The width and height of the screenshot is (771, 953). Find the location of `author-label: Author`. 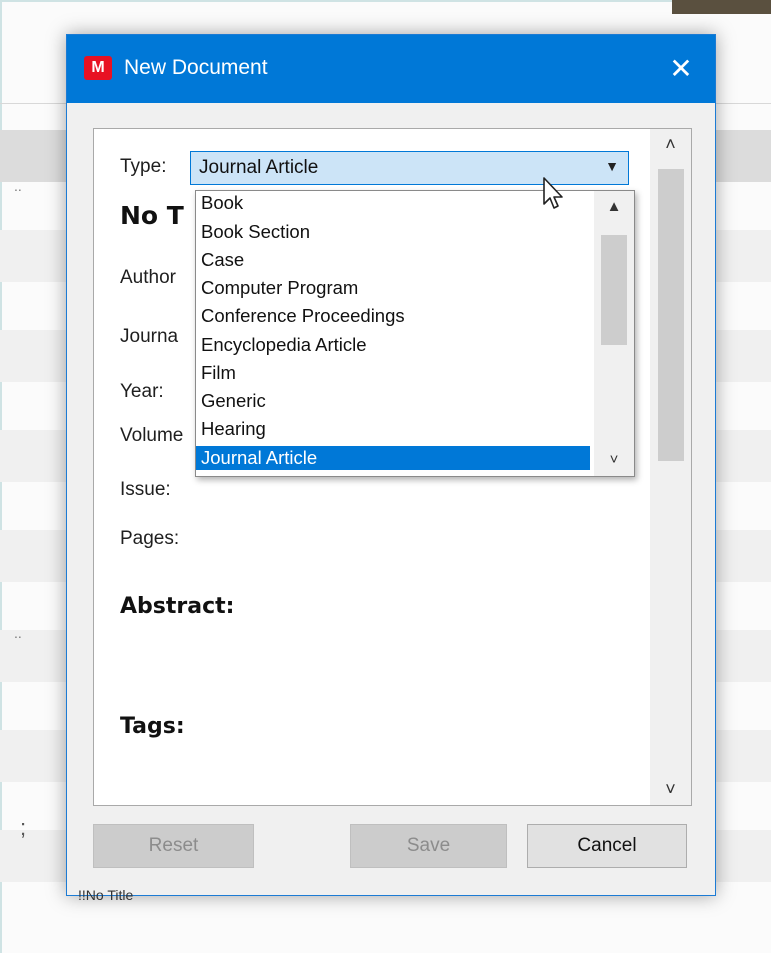

author-label: Author is located at coordinates (148, 277).